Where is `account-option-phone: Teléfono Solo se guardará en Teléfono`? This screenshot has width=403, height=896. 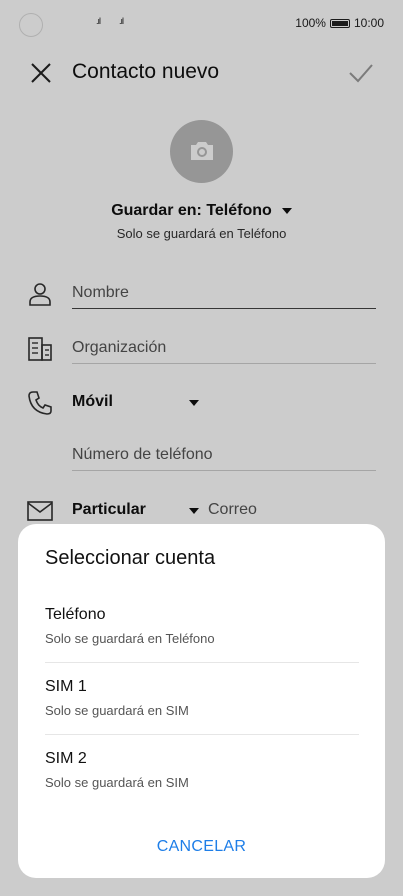 account-option-phone: Teléfono Solo se guardará en Teléfono is located at coordinates (202, 642).